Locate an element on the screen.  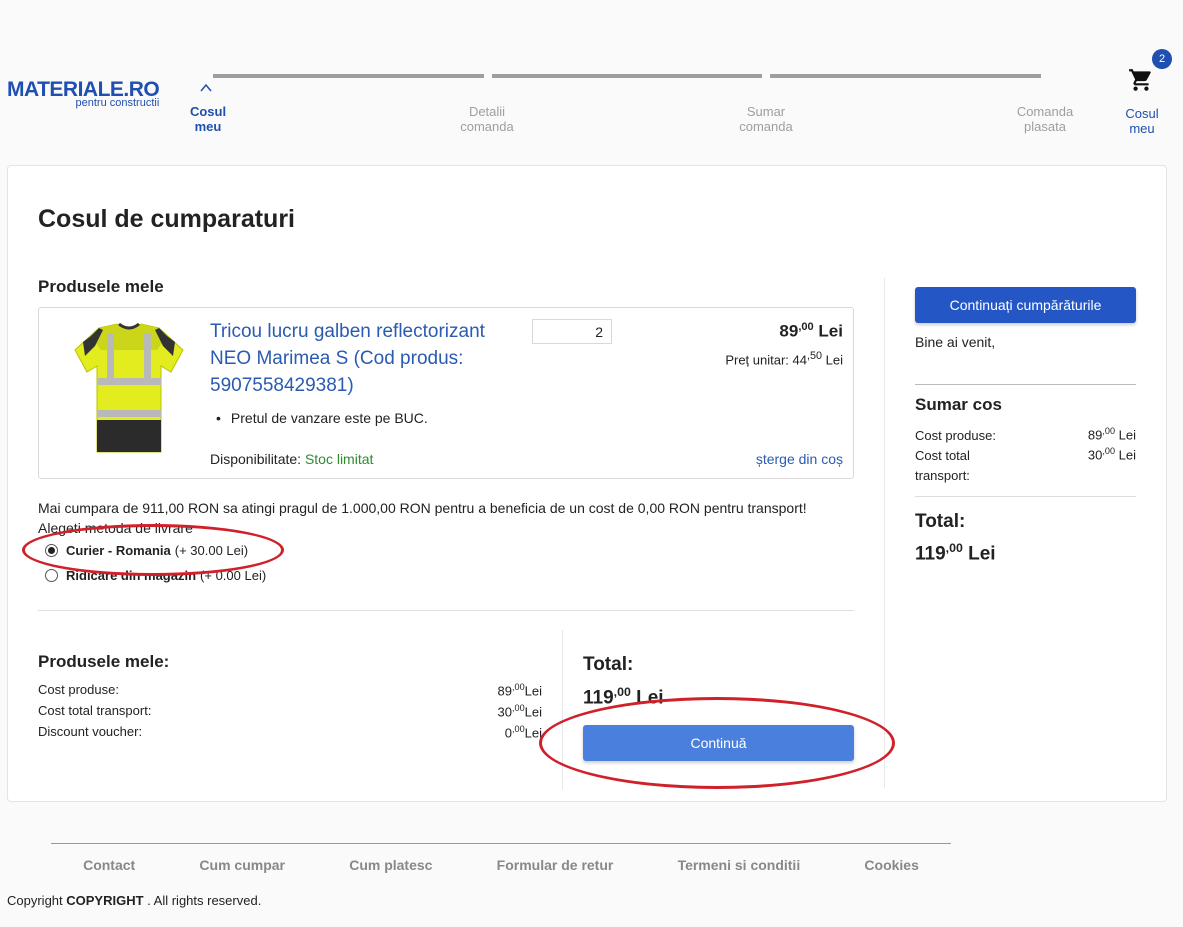
summary-row-label: Discount voucher: is located at coordinates (90, 731).